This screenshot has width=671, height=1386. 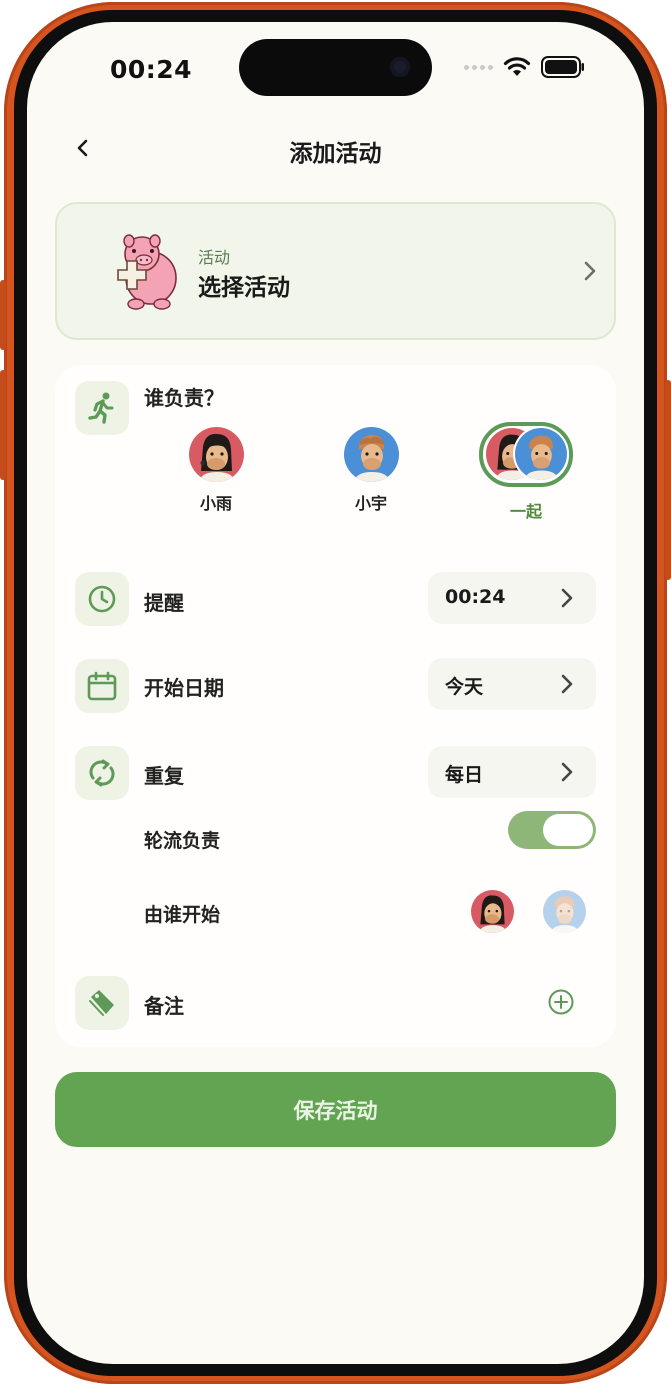 I want to click on option-name: 小宇, so click(x=370, y=503).